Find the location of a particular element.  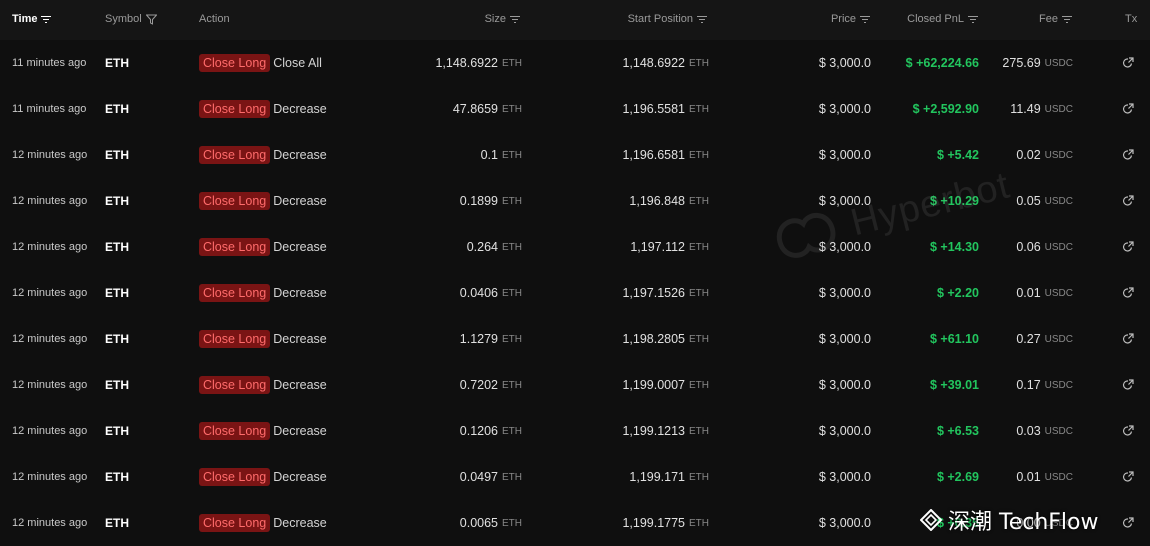

trade-closed-pnl: $ +6.53 is located at coordinates (957, 431).